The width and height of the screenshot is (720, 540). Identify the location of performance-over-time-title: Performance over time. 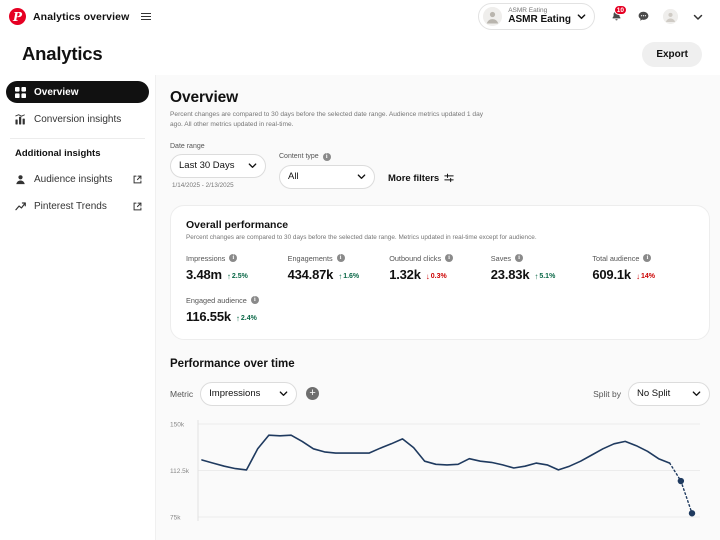
(232, 363).